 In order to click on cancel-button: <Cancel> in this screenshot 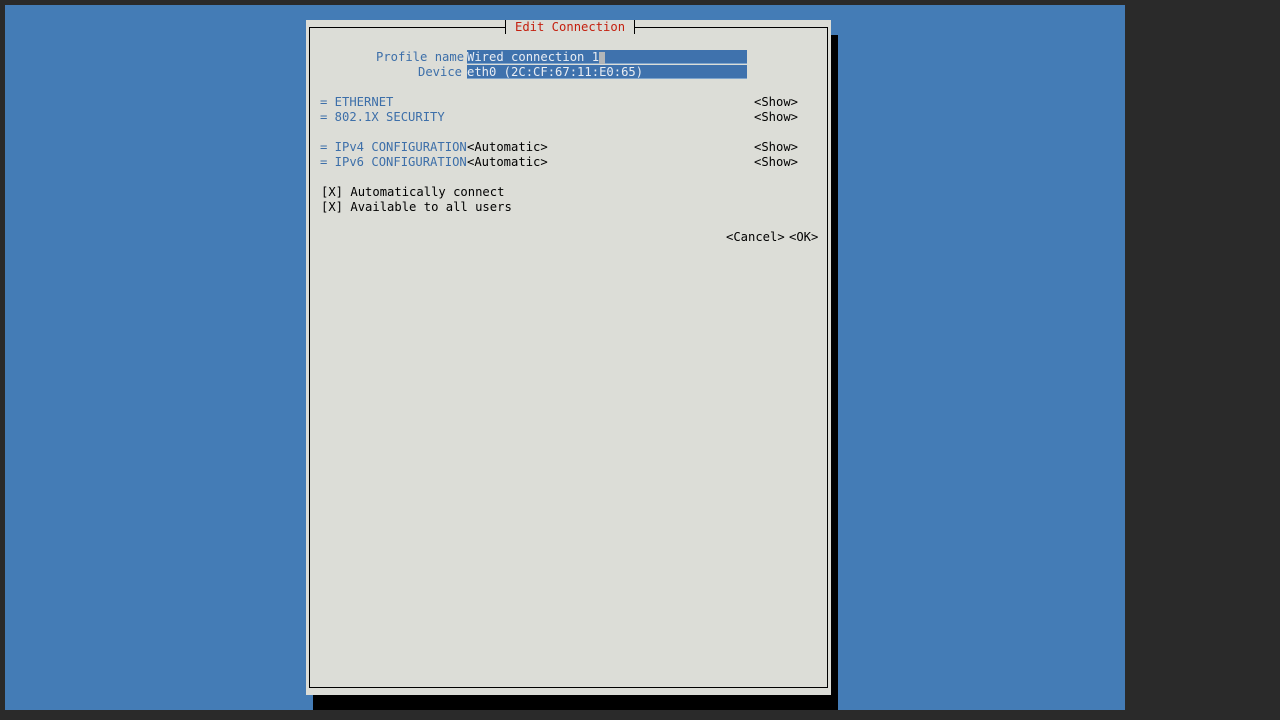, I will do `click(755, 237)`.